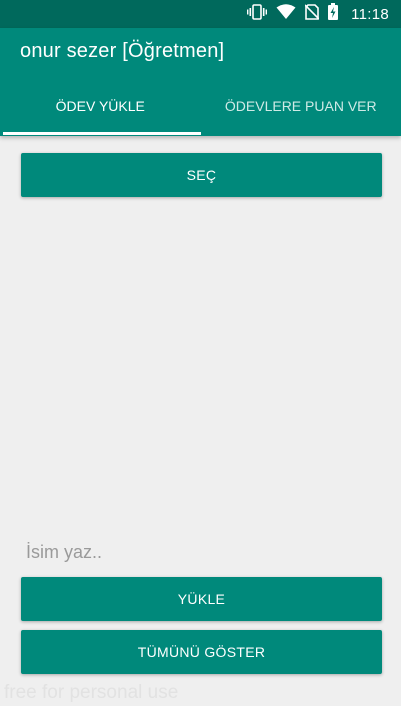 The image size is (401, 706). What do you see at coordinates (122, 51) in the screenshot?
I see `page-title: onur sezer [Öğretmen]` at bounding box center [122, 51].